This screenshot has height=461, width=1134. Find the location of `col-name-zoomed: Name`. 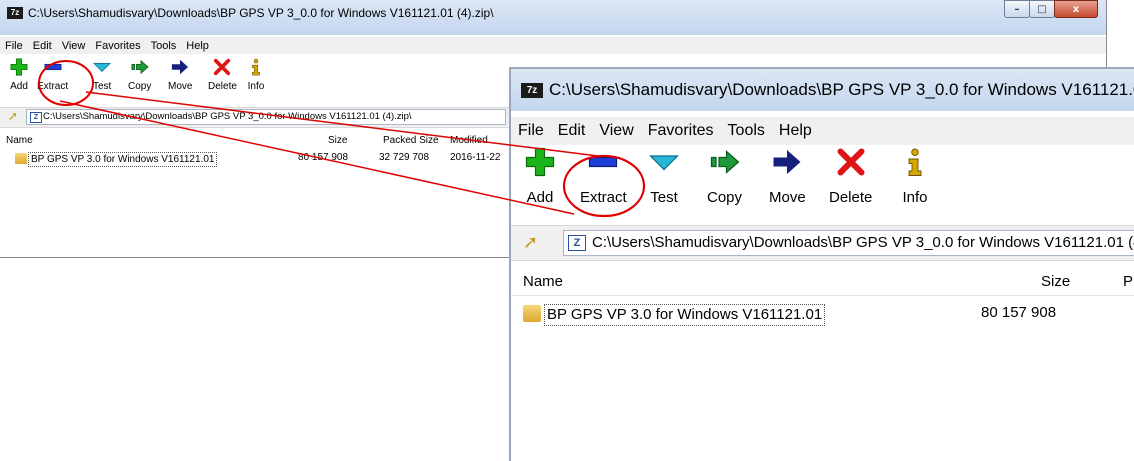

col-name-zoomed: Name is located at coordinates (543, 281).